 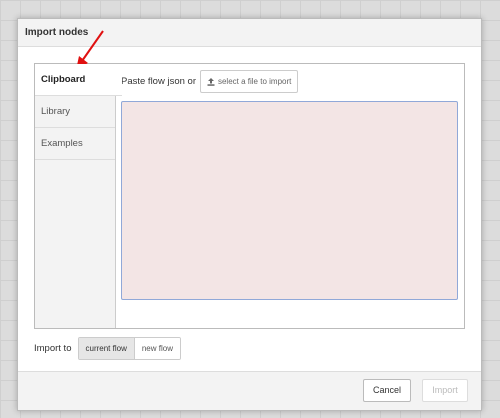 I want to click on tab-library: Library, so click(x=75, y=112).